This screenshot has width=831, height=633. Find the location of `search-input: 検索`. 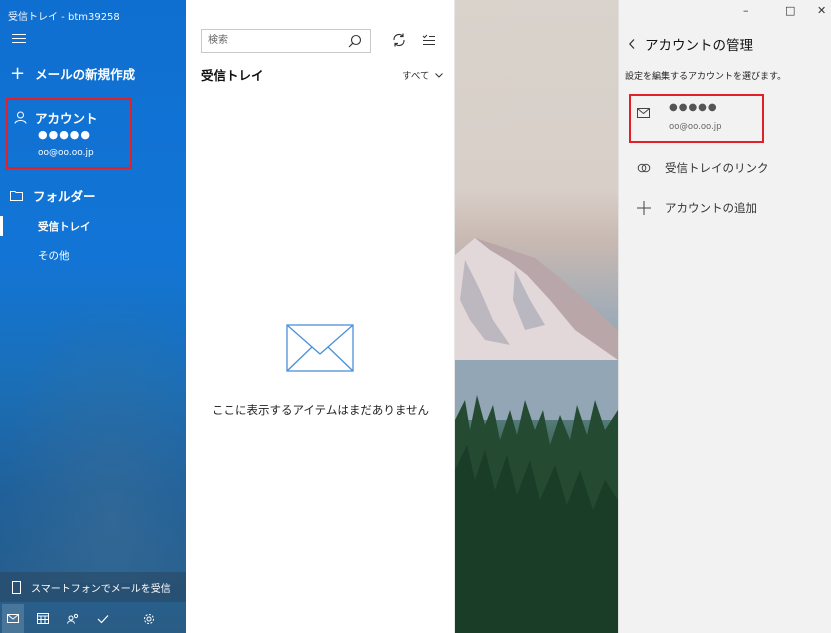

search-input: 検索 is located at coordinates (286, 41).